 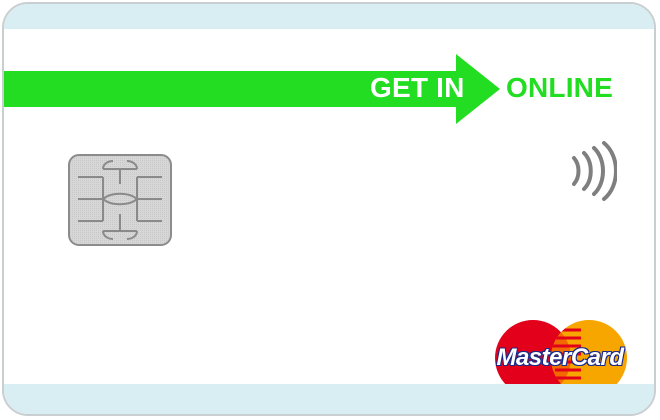 What do you see at coordinates (560, 357) in the screenshot?
I see `mastercard-wordmark: MasterCard` at bounding box center [560, 357].